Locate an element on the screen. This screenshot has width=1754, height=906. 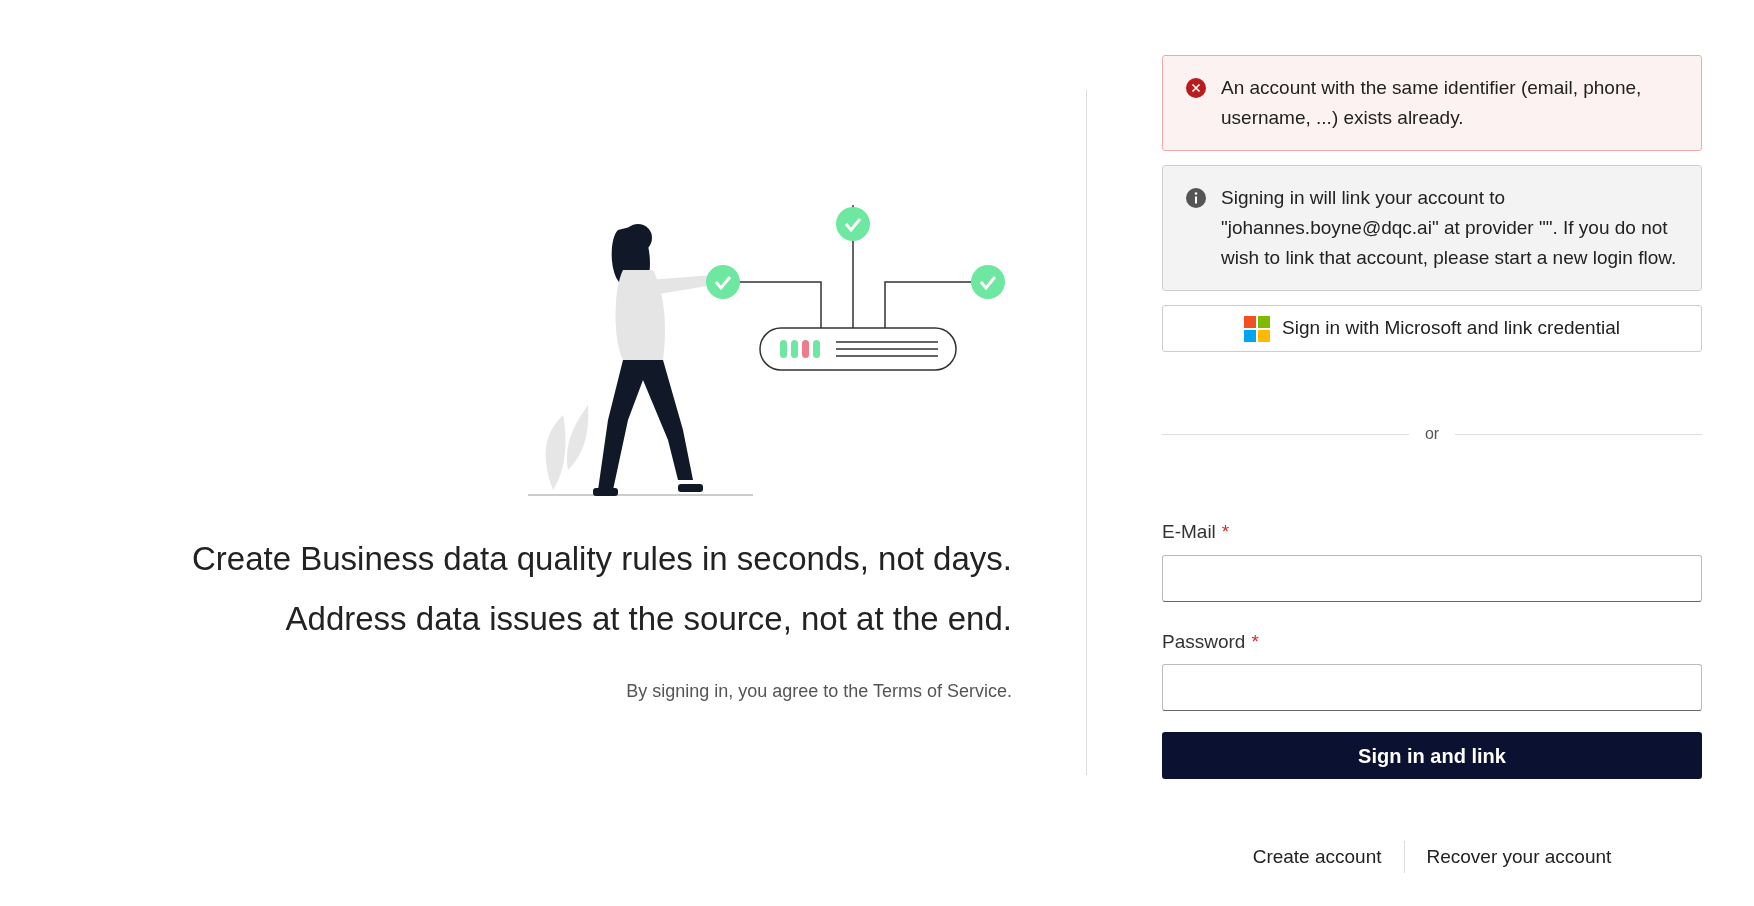
microsoft-sign-in-button: Sign in with Microsoft and link credential is located at coordinates (1432, 328).